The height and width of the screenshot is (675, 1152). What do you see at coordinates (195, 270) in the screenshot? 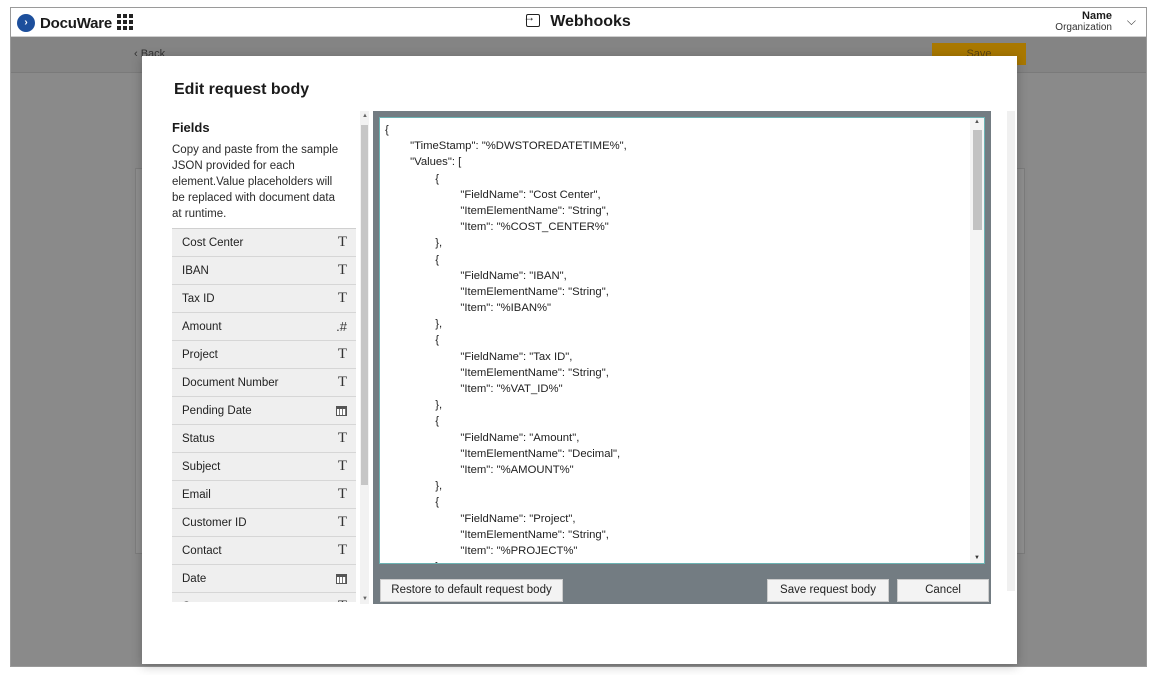
I see `field-name: IBAN` at bounding box center [195, 270].